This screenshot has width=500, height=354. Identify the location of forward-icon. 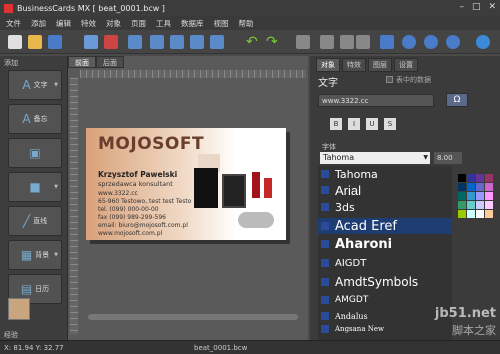
(197, 42).